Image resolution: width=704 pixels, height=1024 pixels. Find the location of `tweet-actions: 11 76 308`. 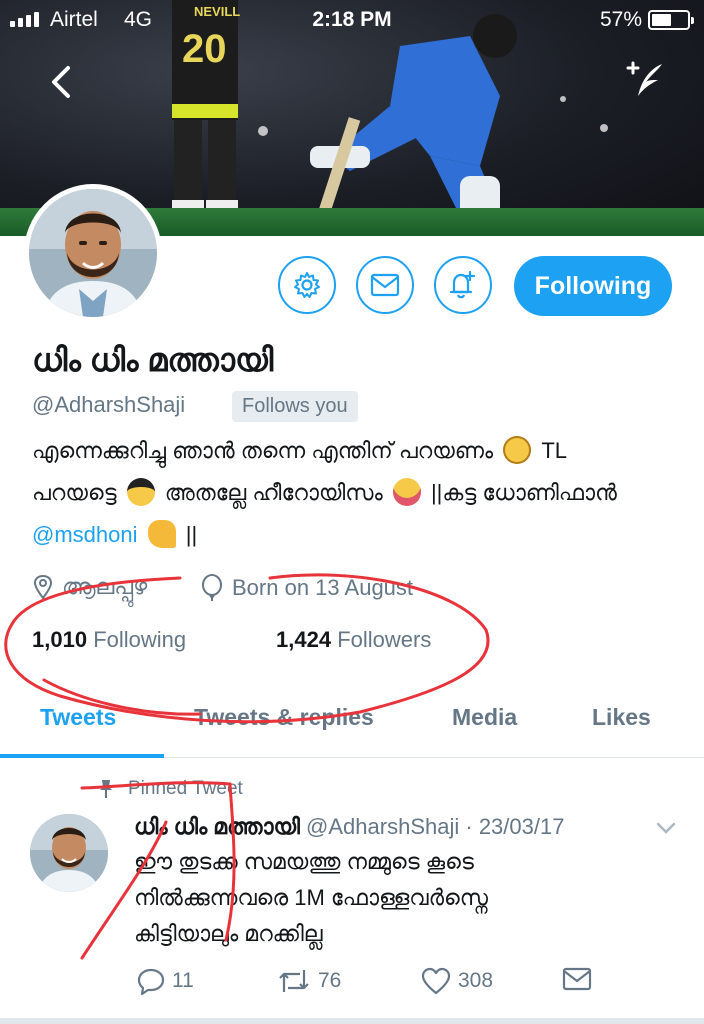

tweet-actions: 11 76 308 is located at coordinates (352, 984).